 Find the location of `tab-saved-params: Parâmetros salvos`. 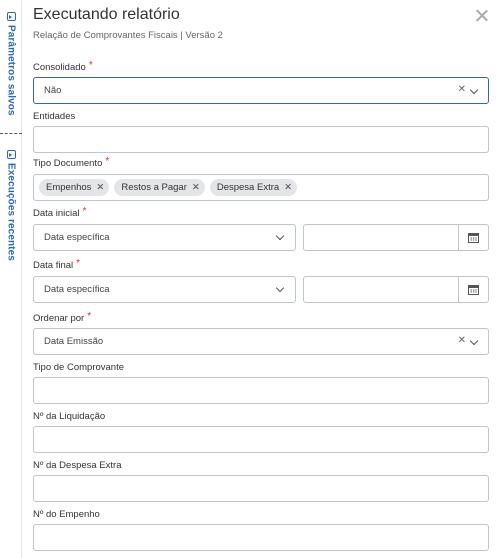

tab-saved-params: Parâmetros salvos is located at coordinates (11, 64).